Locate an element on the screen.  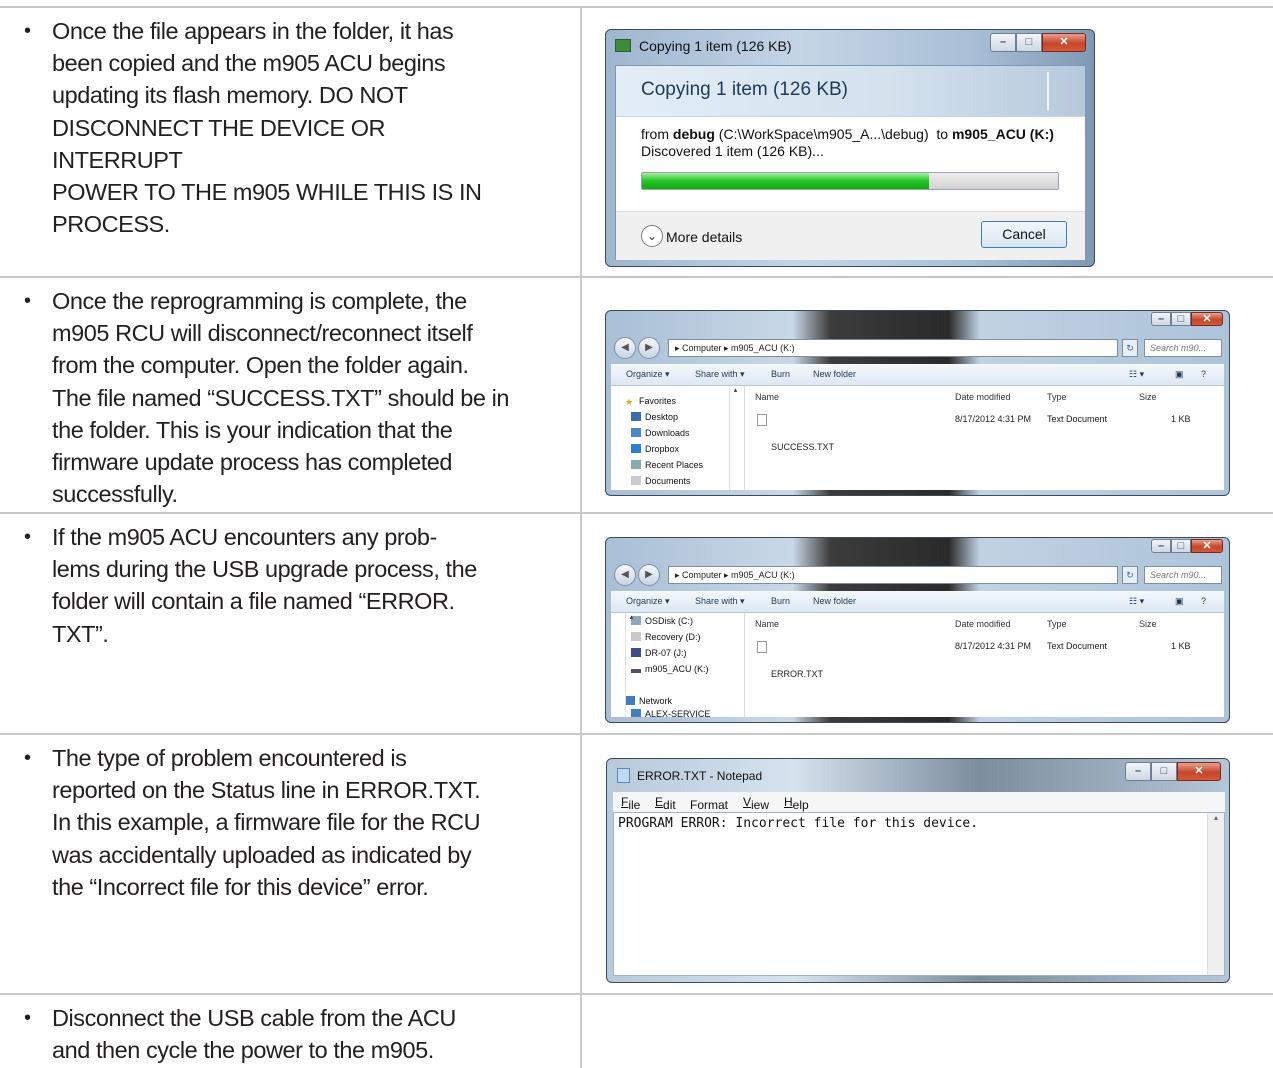
to-label: to is located at coordinates (942, 134).